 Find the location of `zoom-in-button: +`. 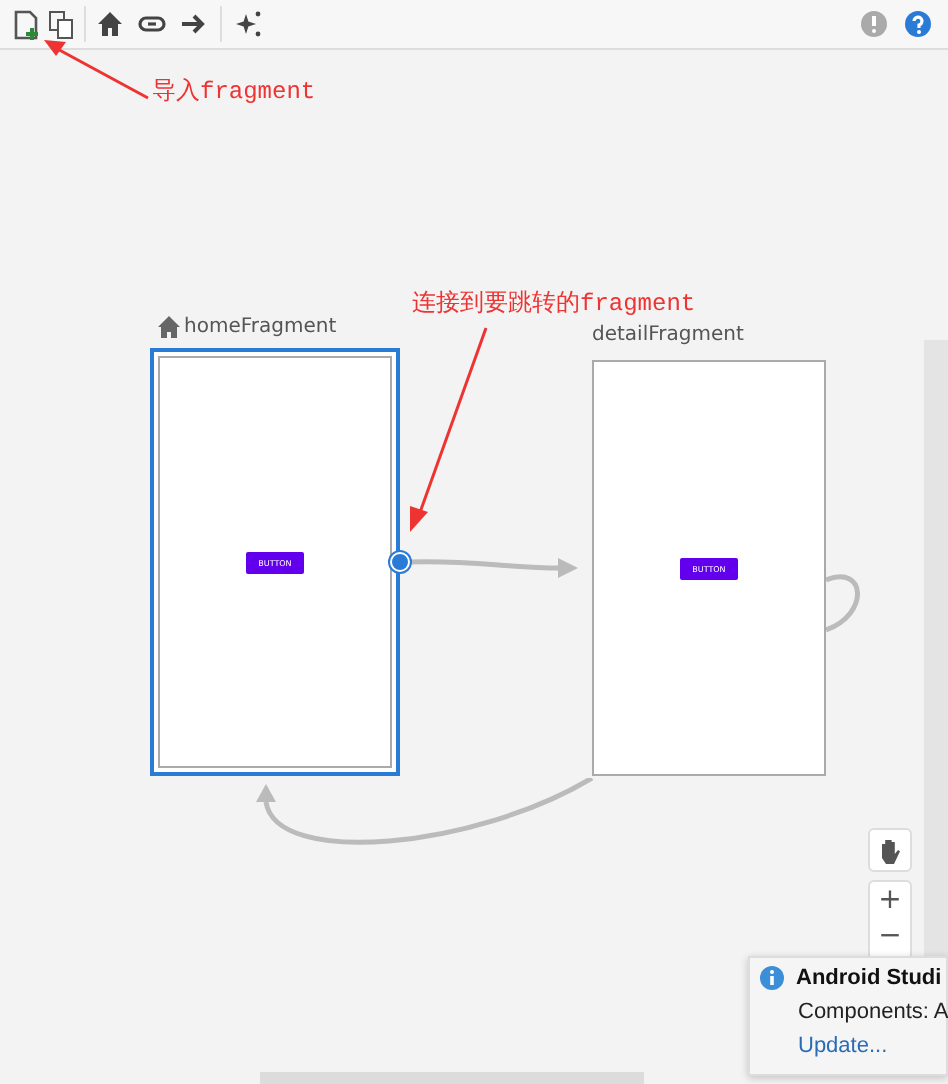

zoom-in-button: + is located at coordinates (890, 900).